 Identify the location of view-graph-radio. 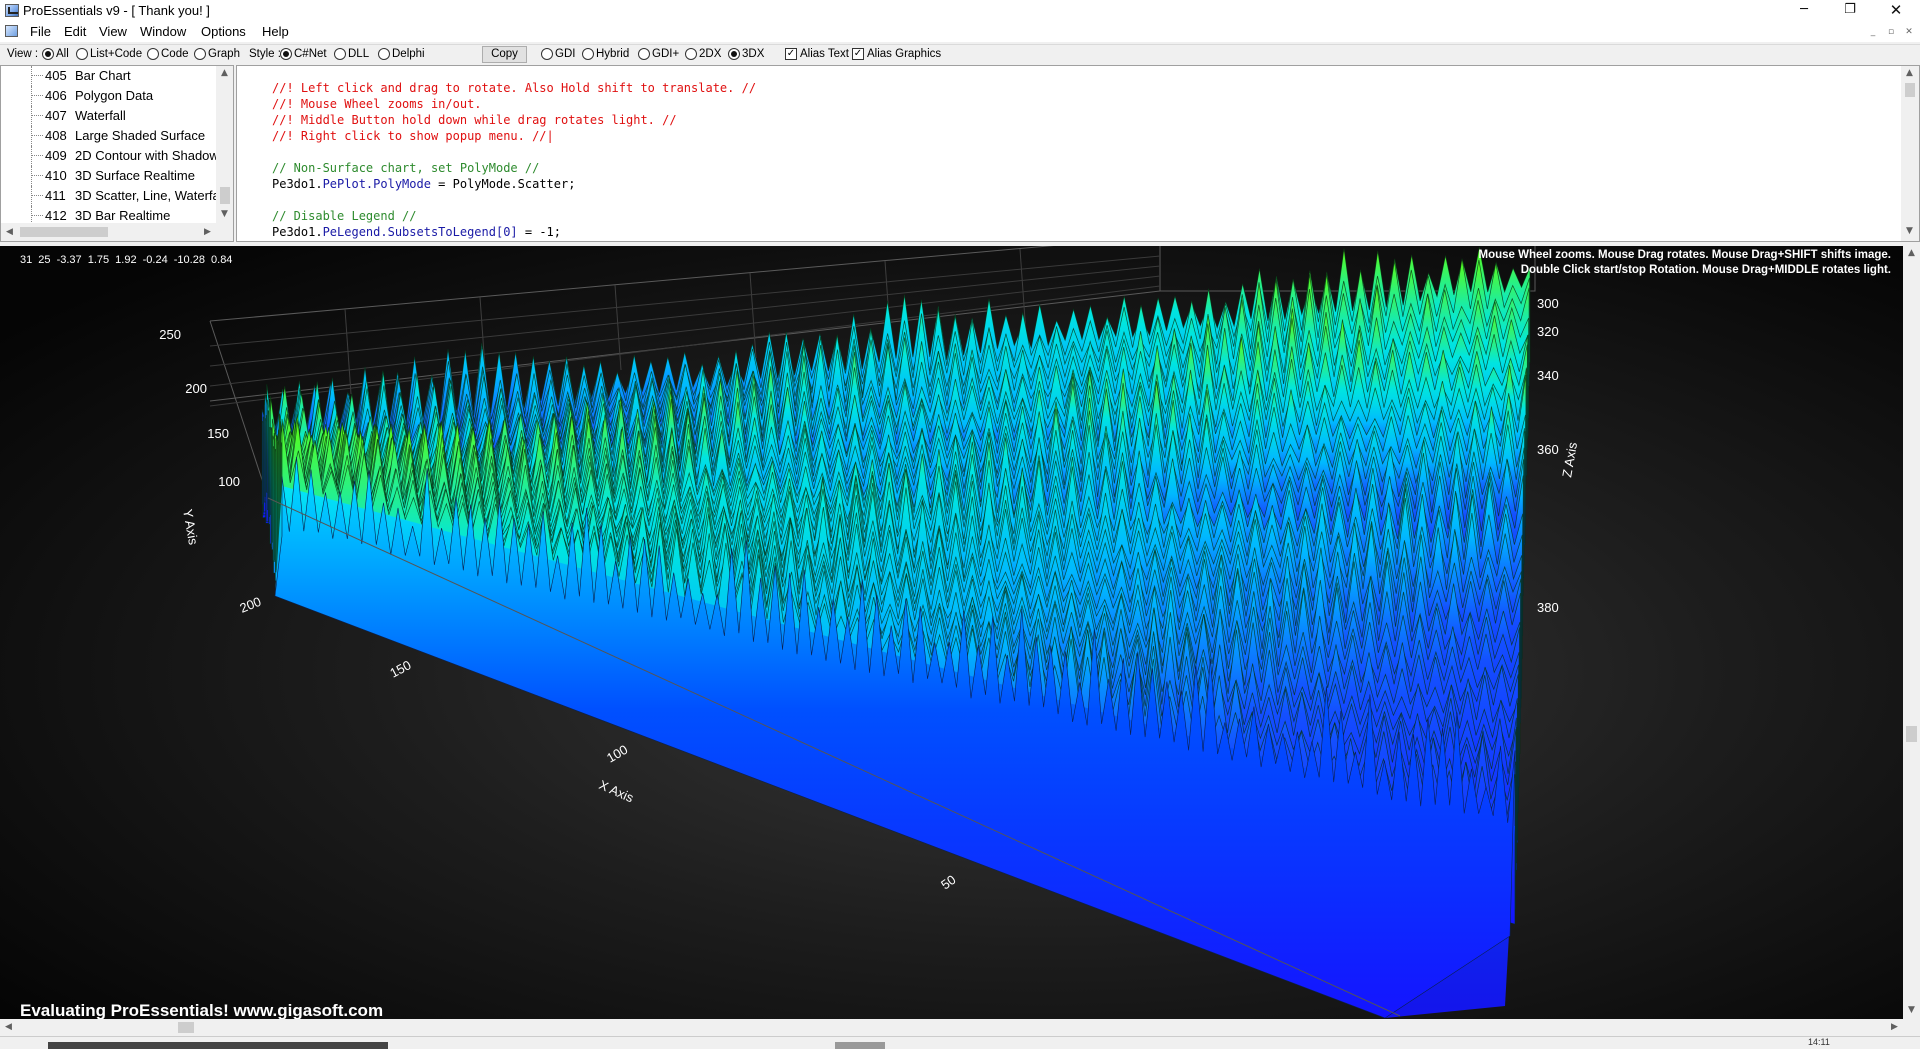
(200, 54).